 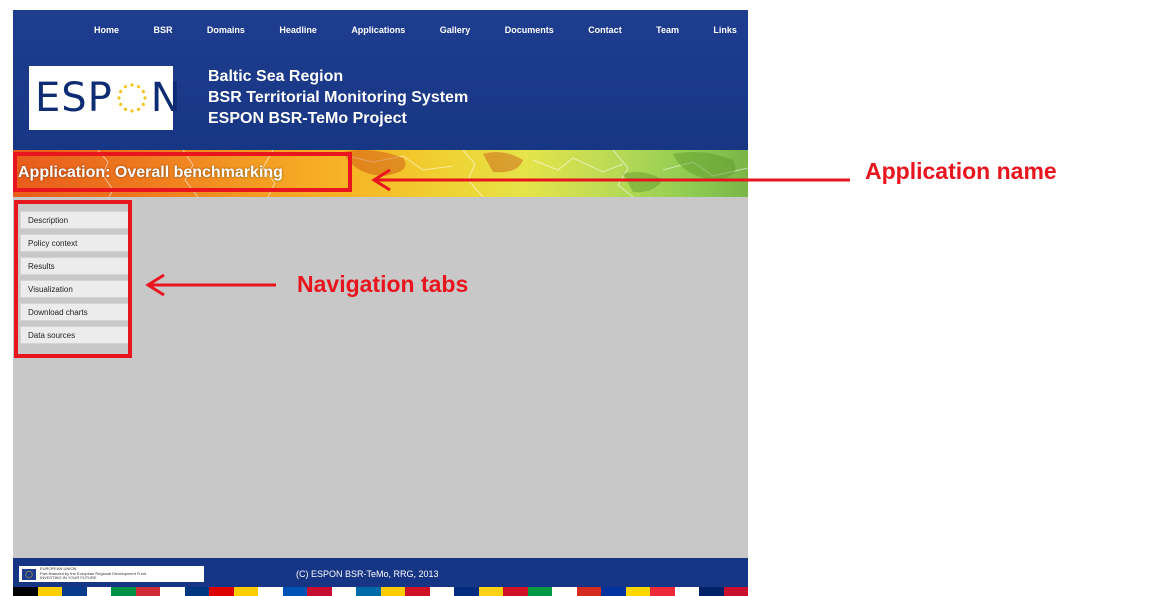 What do you see at coordinates (166, 98) in the screenshot?
I see `logo-text-right: N` at bounding box center [166, 98].